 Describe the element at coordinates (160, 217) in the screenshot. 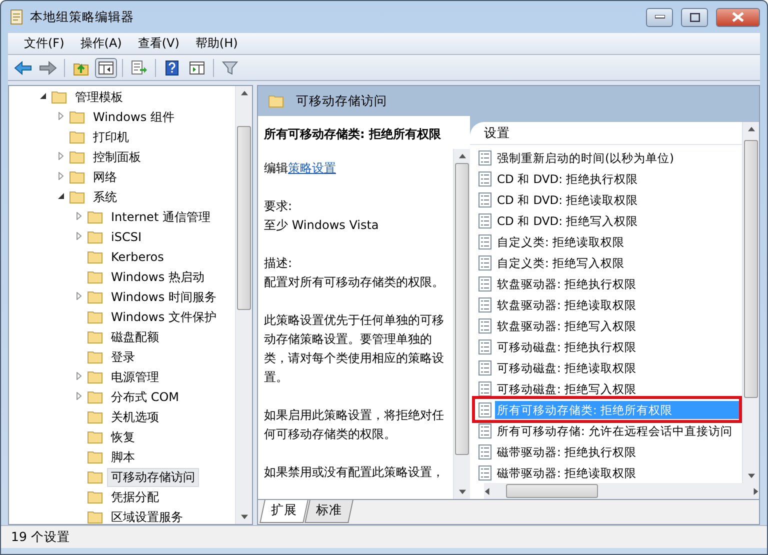

I see `tree-item: Internet 通信管理` at that location.